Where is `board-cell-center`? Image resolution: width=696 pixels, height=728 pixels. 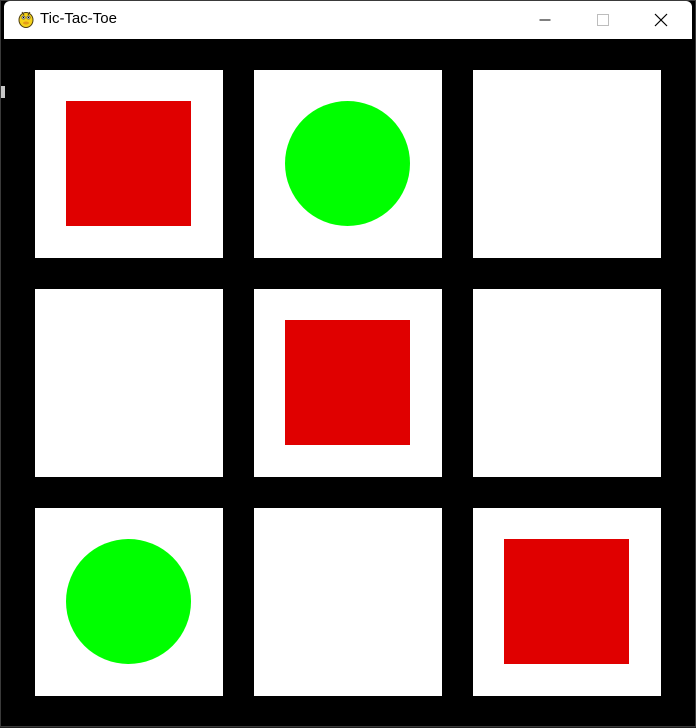
board-cell-center is located at coordinates (348, 383).